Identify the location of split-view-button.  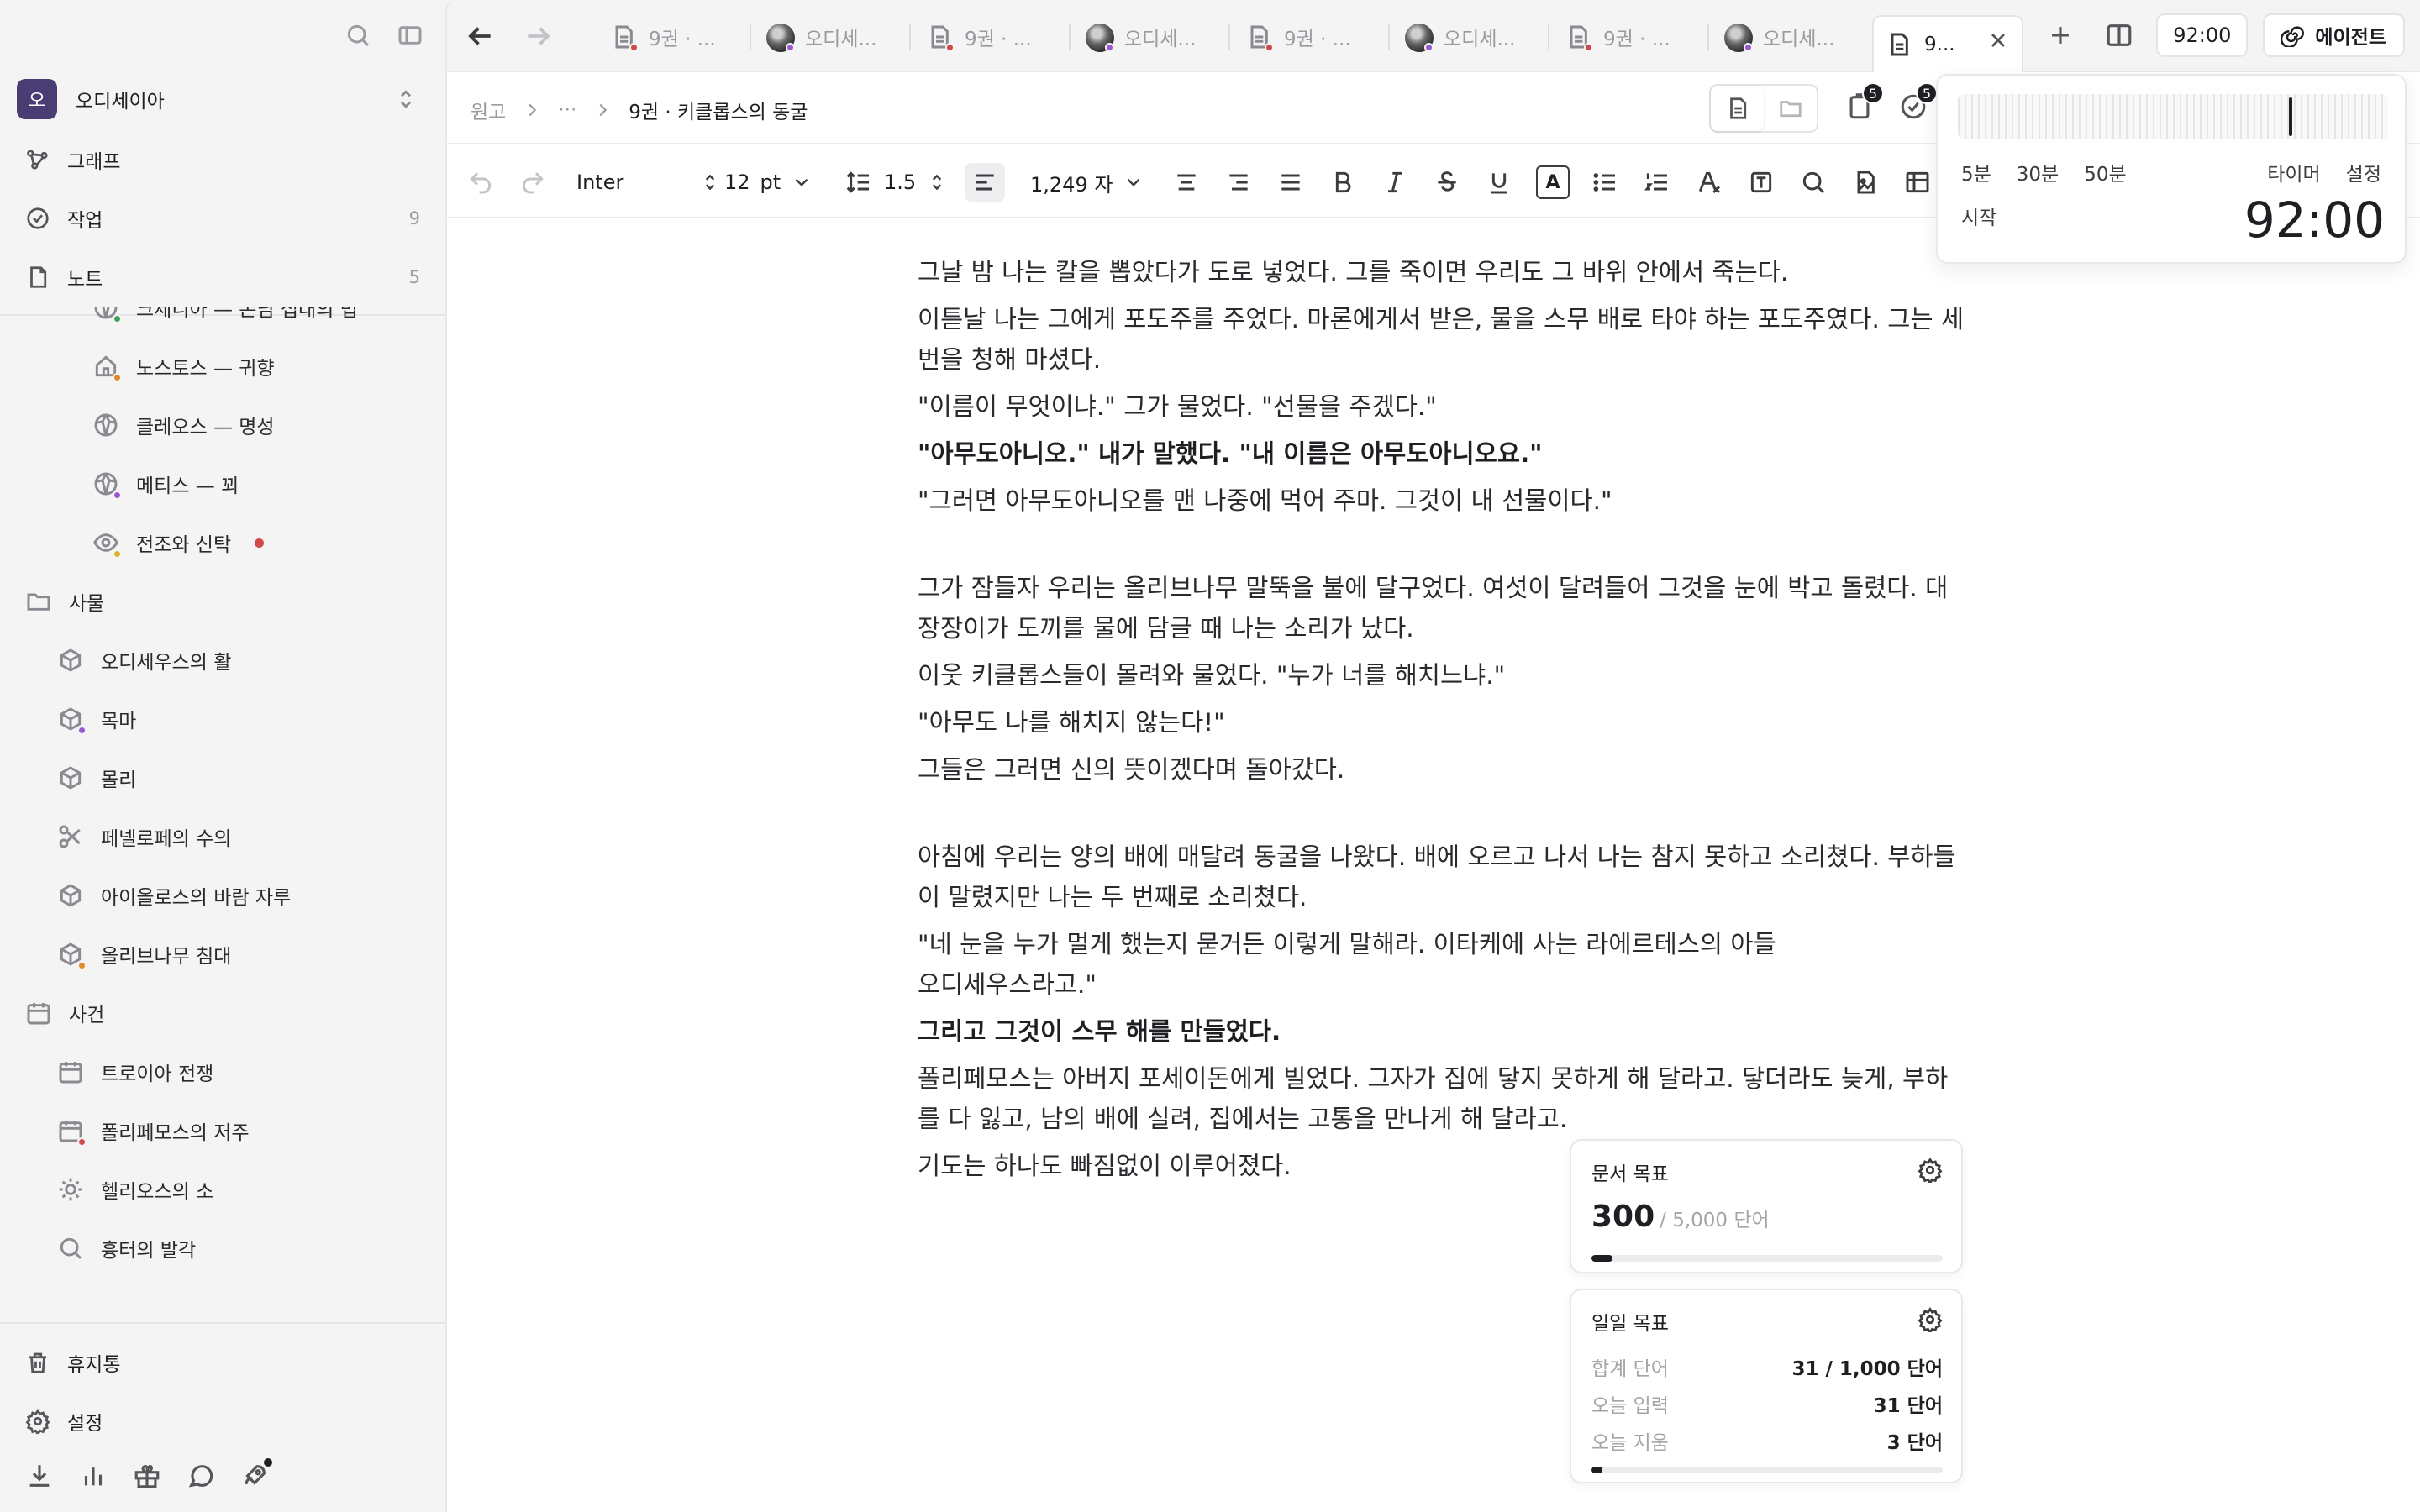
(2119, 35).